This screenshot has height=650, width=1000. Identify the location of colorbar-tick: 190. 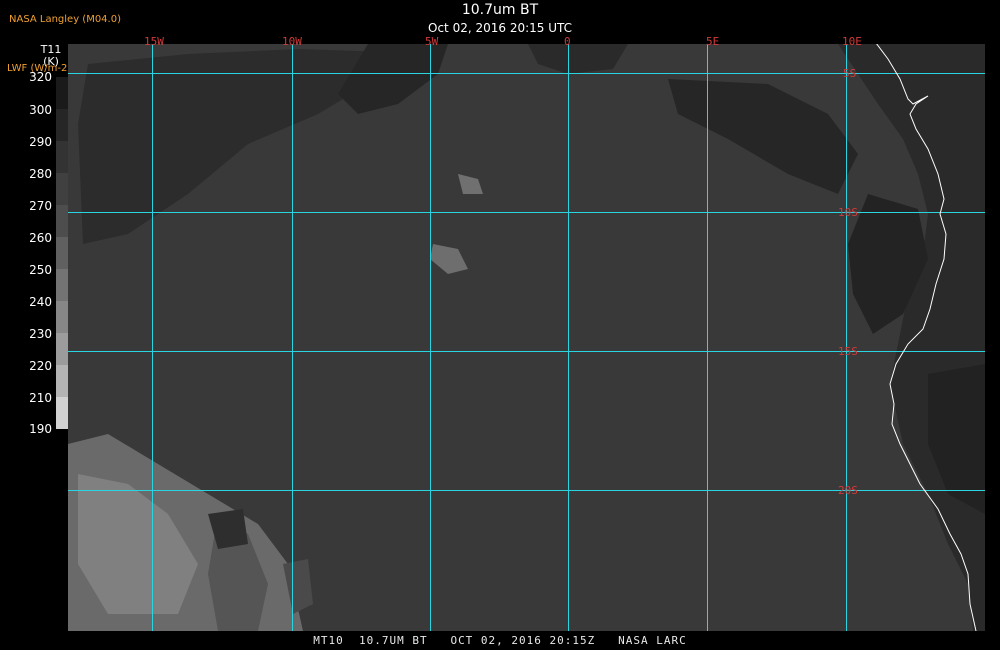
(40, 429).